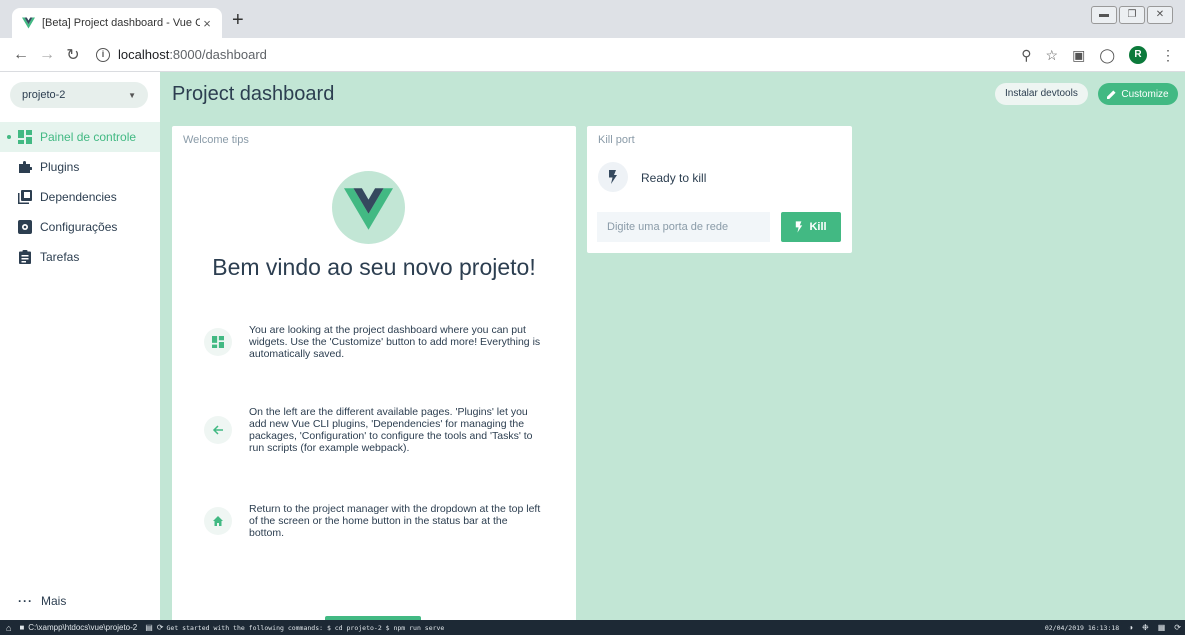  I want to click on translate-icon: ▦, so click(1162, 627).